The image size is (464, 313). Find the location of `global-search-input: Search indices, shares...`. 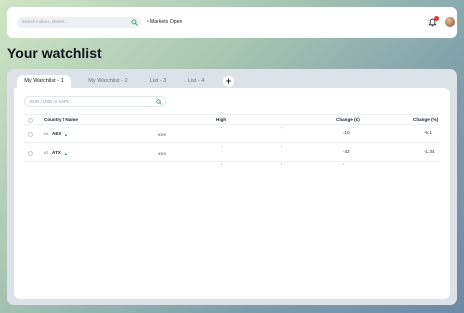

global-search-input: Search indices, shares... is located at coordinates (79, 22).